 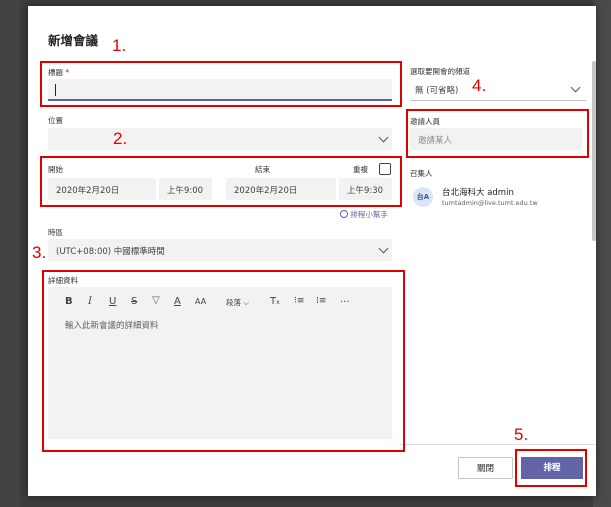 What do you see at coordinates (119, 45) in the screenshot?
I see `annotation-number-1: 1.` at bounding box center [119, 45].